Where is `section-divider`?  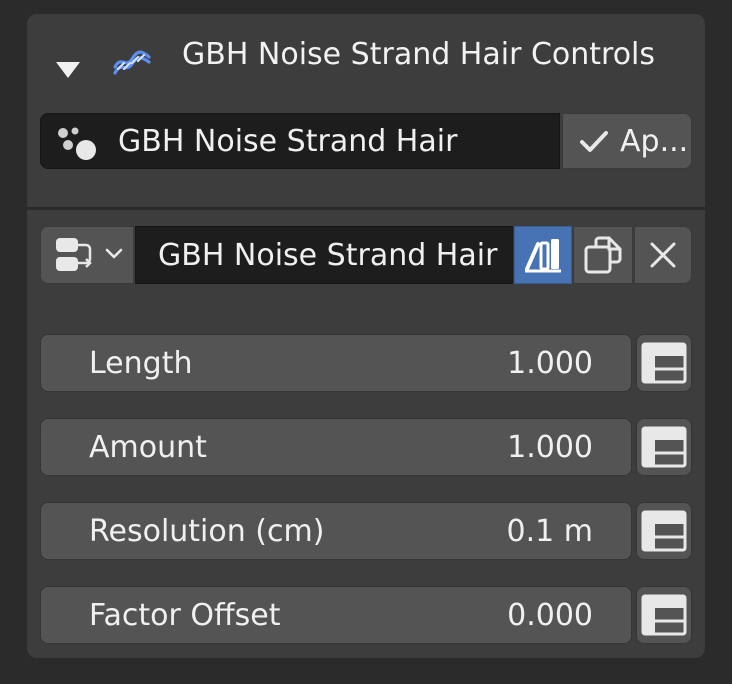
section-divider is located at coordinates (366, 208).